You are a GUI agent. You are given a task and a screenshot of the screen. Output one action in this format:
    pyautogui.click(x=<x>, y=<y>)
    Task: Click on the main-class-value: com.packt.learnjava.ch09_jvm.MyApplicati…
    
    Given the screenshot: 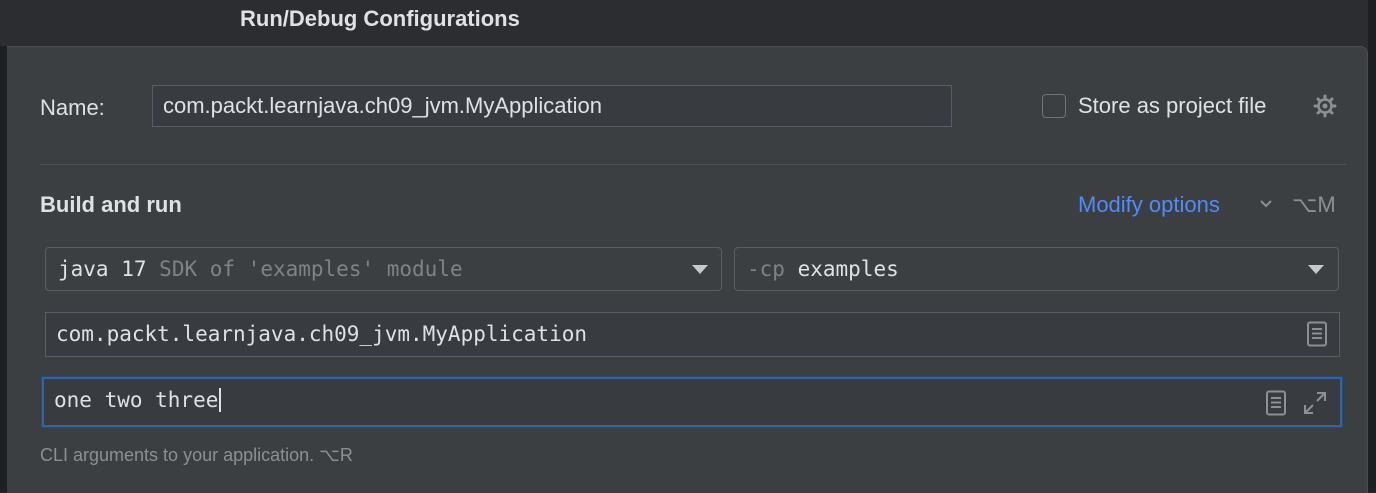 What is the action you would take?
    pyautogui.click(x=322, y=334)
    